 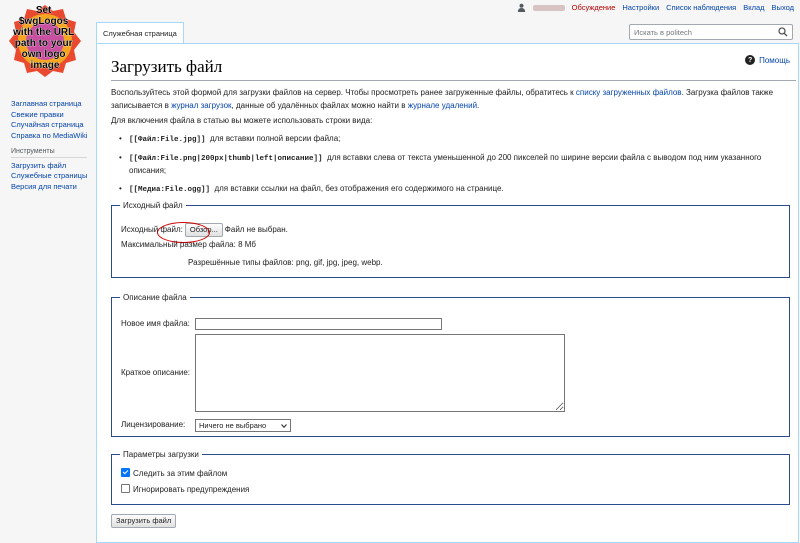 I want to click on talk-link: Обсуждение, so click(x=594, y=7).